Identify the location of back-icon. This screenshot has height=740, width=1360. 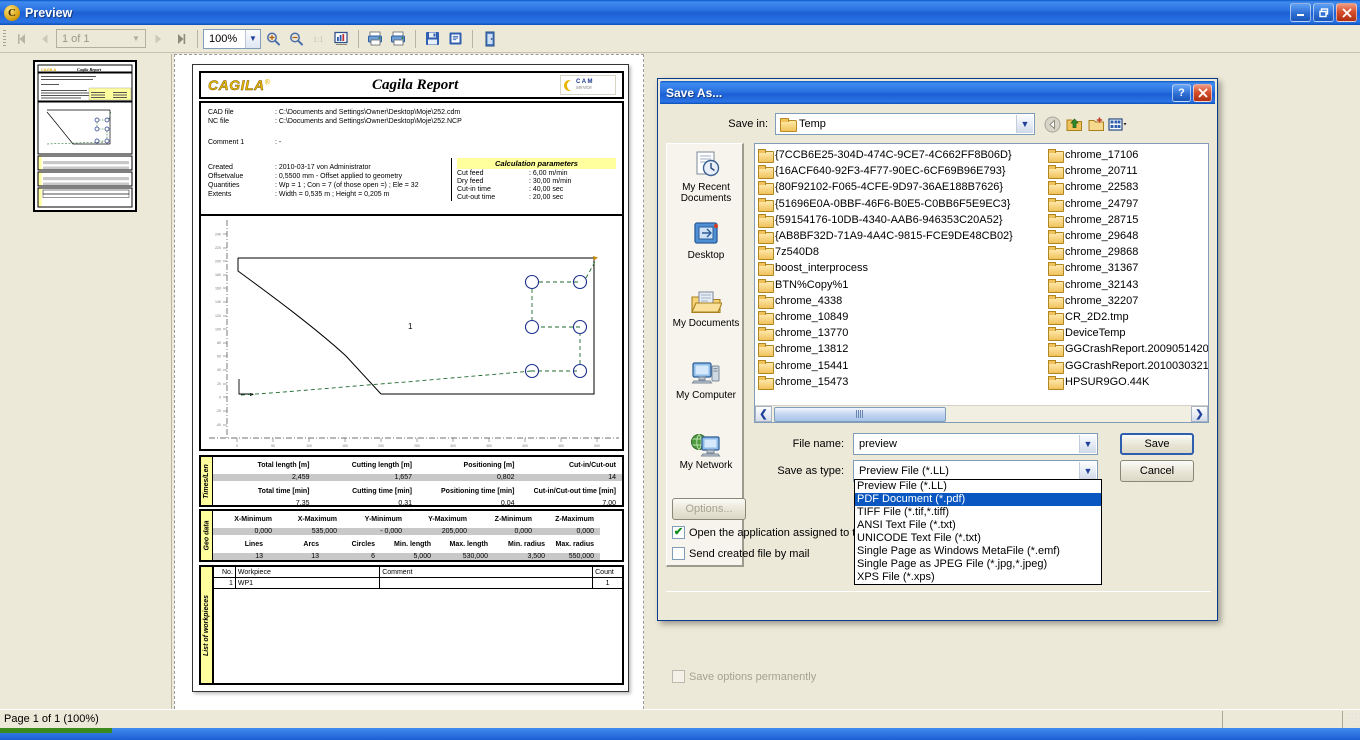
(1052, 124).